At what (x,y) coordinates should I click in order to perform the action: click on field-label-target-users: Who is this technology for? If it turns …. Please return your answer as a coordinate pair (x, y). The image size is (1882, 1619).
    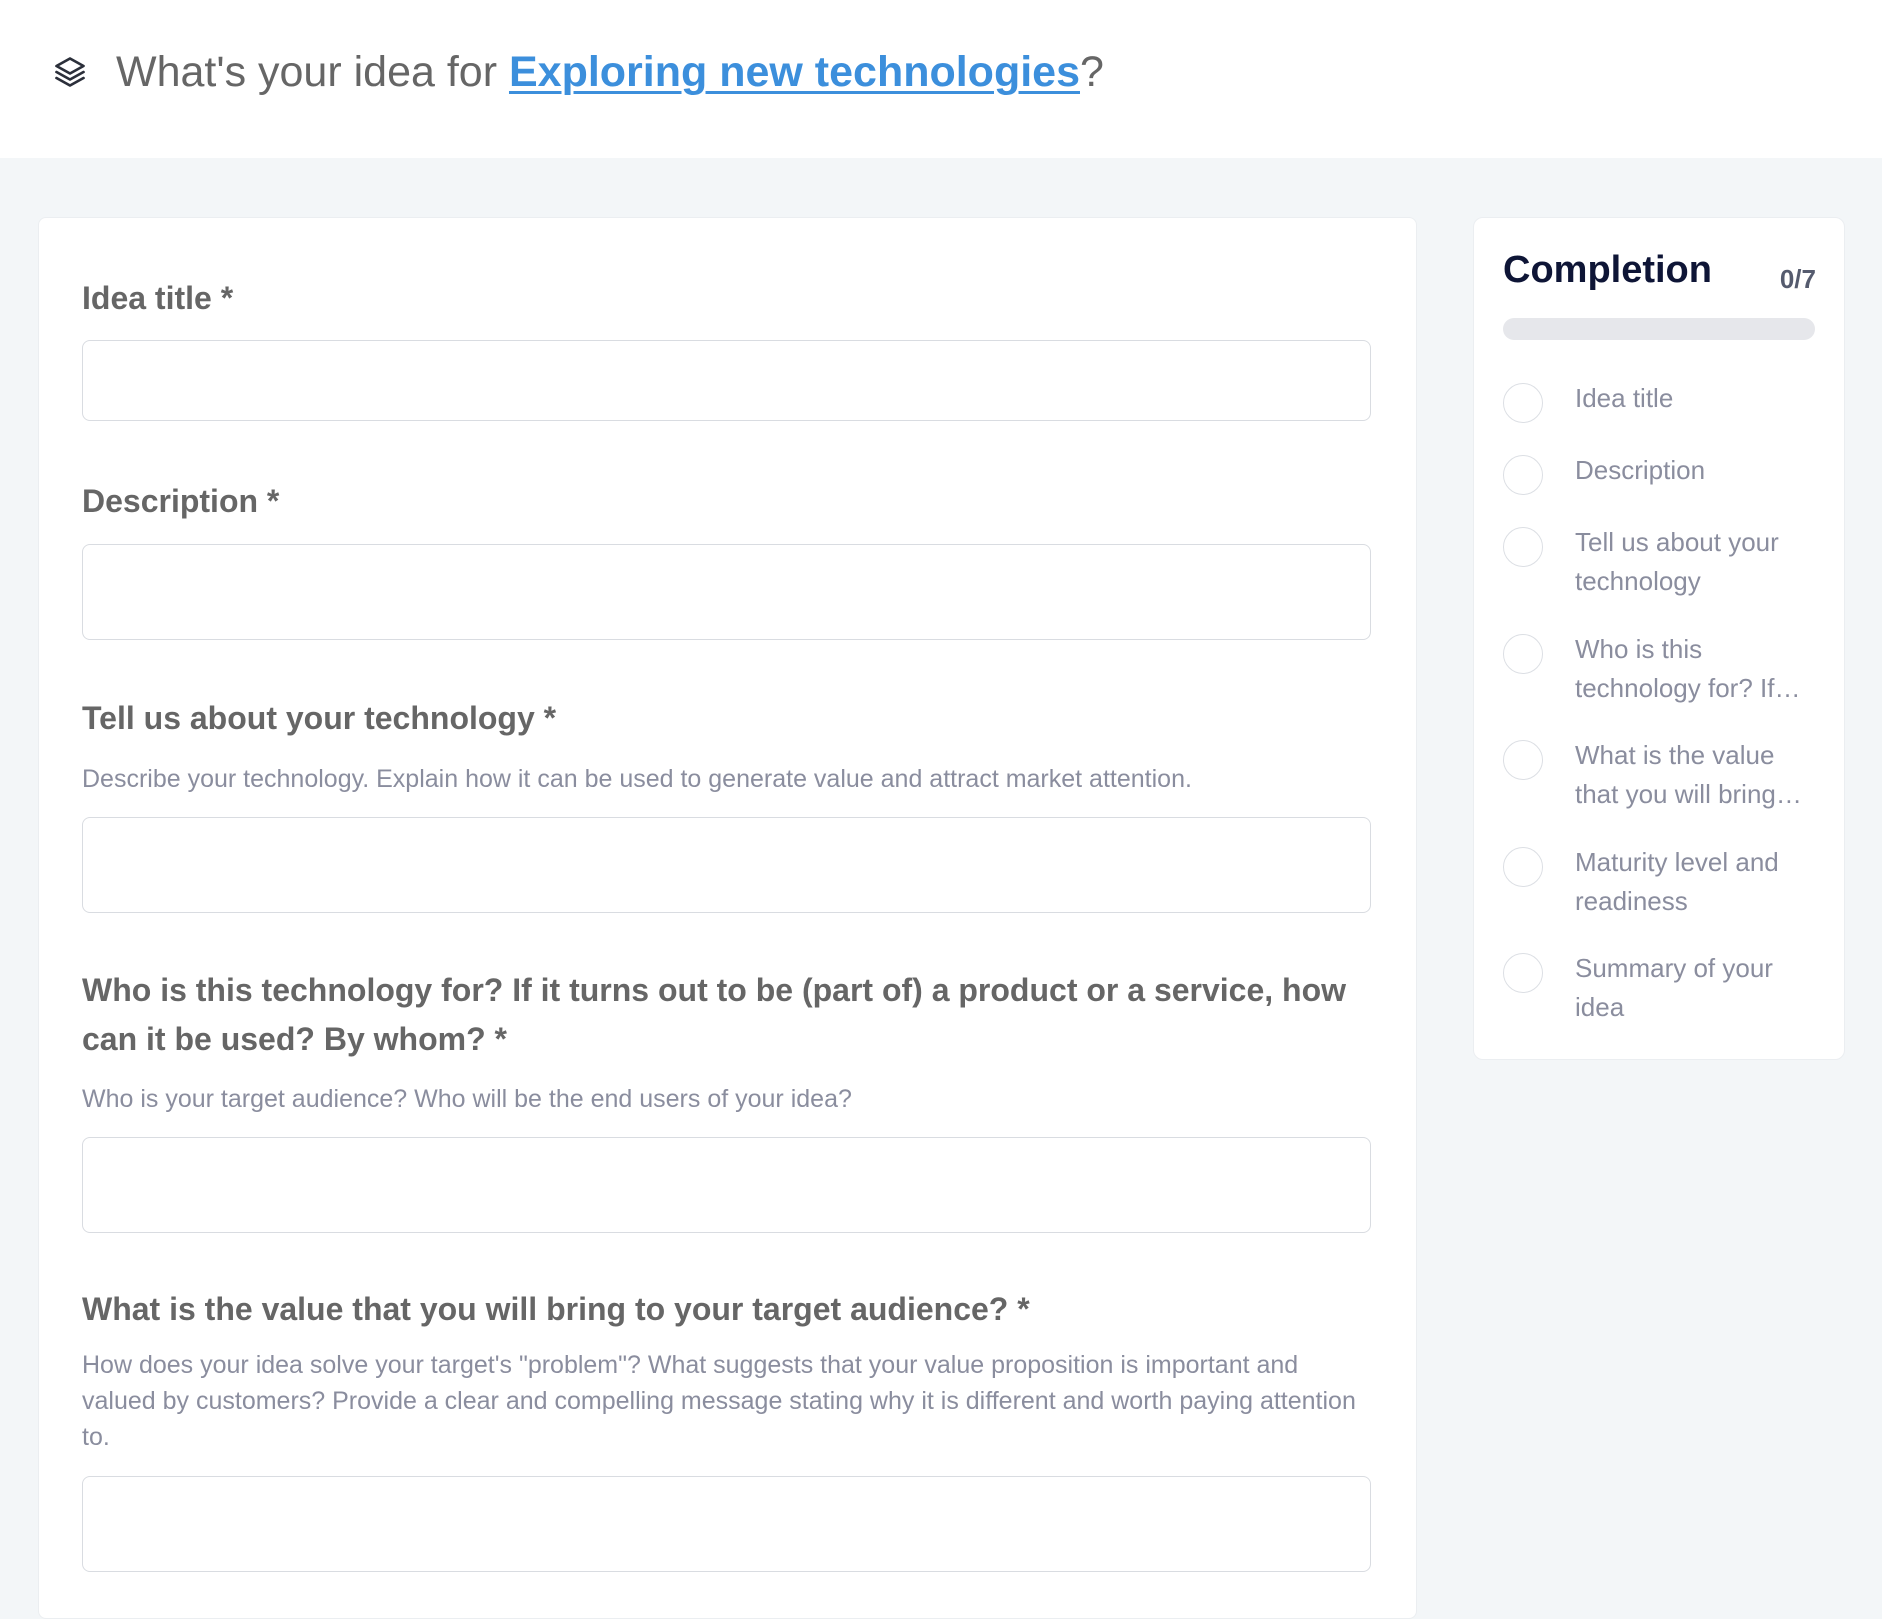
    Looking at the image, I should click on (714, 1014).